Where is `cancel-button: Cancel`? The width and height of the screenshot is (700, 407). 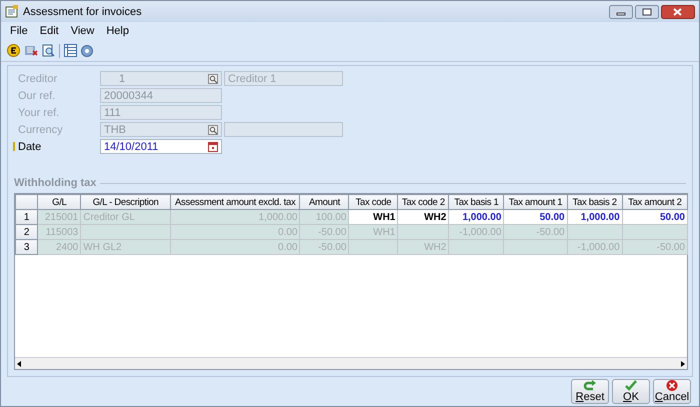
cancel-button: Cancel is located at coordinates (672, 391).